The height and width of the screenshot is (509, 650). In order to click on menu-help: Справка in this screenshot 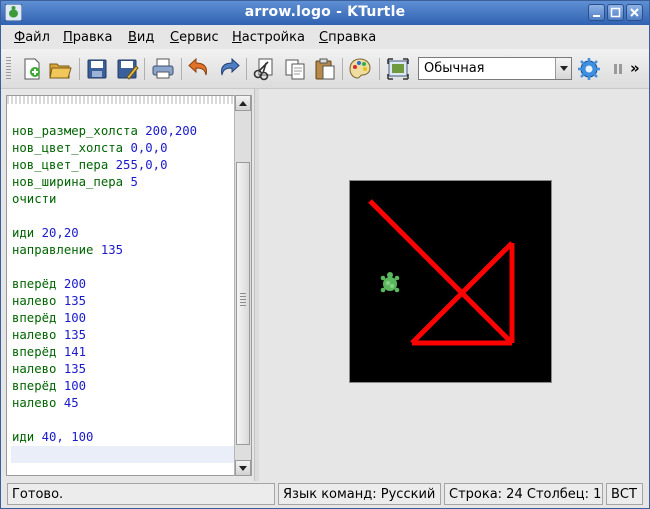, I will do `click(347, 37)`.